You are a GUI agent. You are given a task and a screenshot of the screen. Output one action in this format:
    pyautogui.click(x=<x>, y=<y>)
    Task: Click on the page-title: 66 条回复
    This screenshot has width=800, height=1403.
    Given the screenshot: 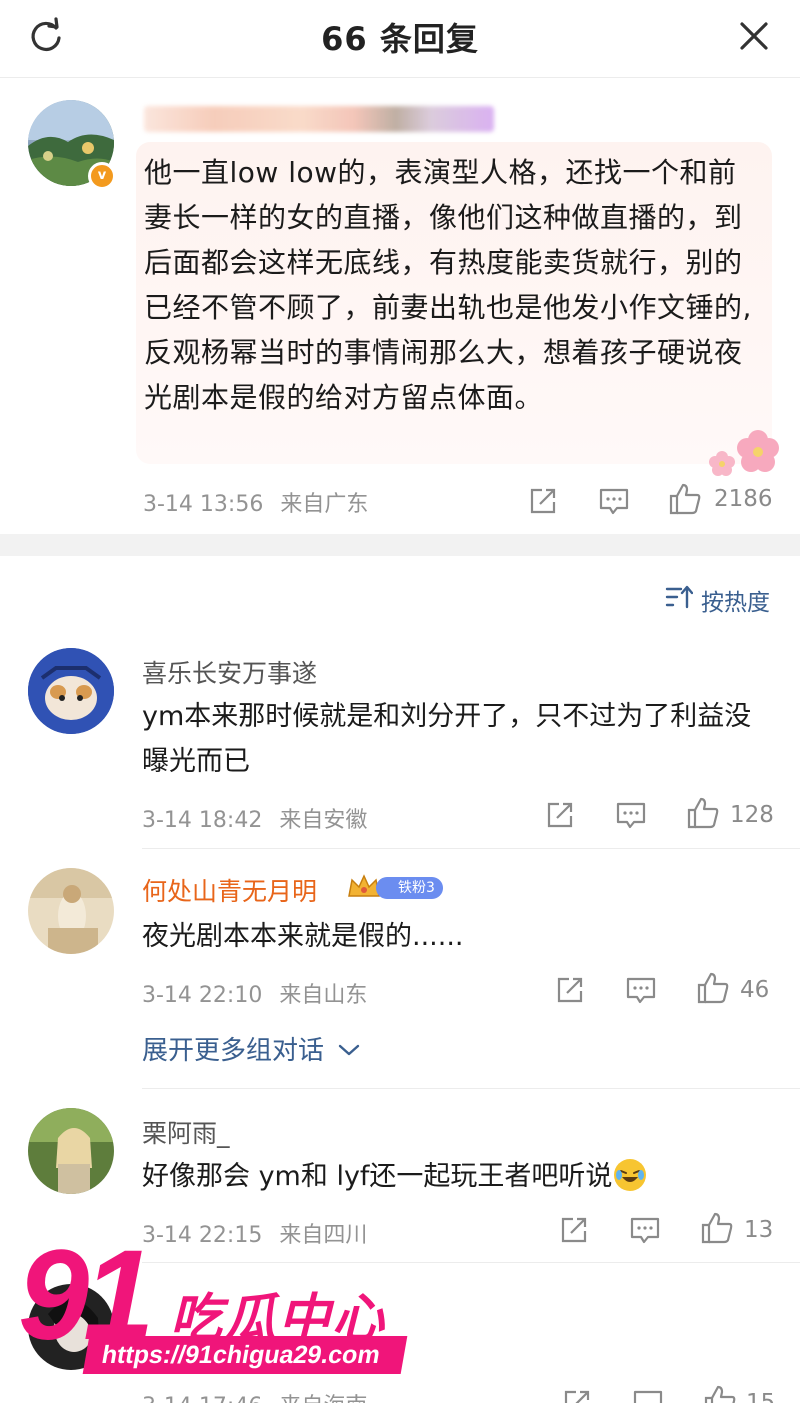 What is the action you would take?
    pyautogui.click(x=400, y=39)
    